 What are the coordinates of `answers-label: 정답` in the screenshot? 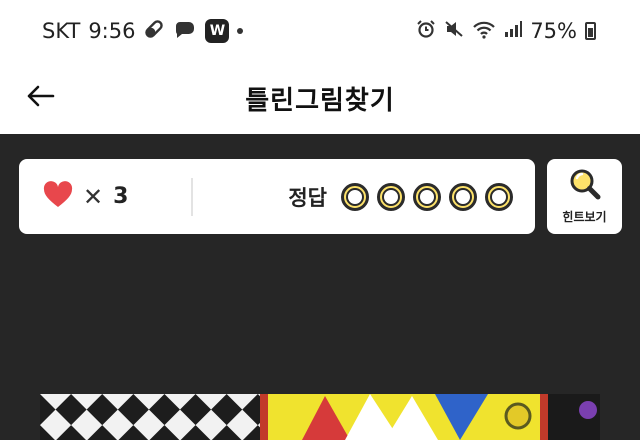 It's located at (307, 197).